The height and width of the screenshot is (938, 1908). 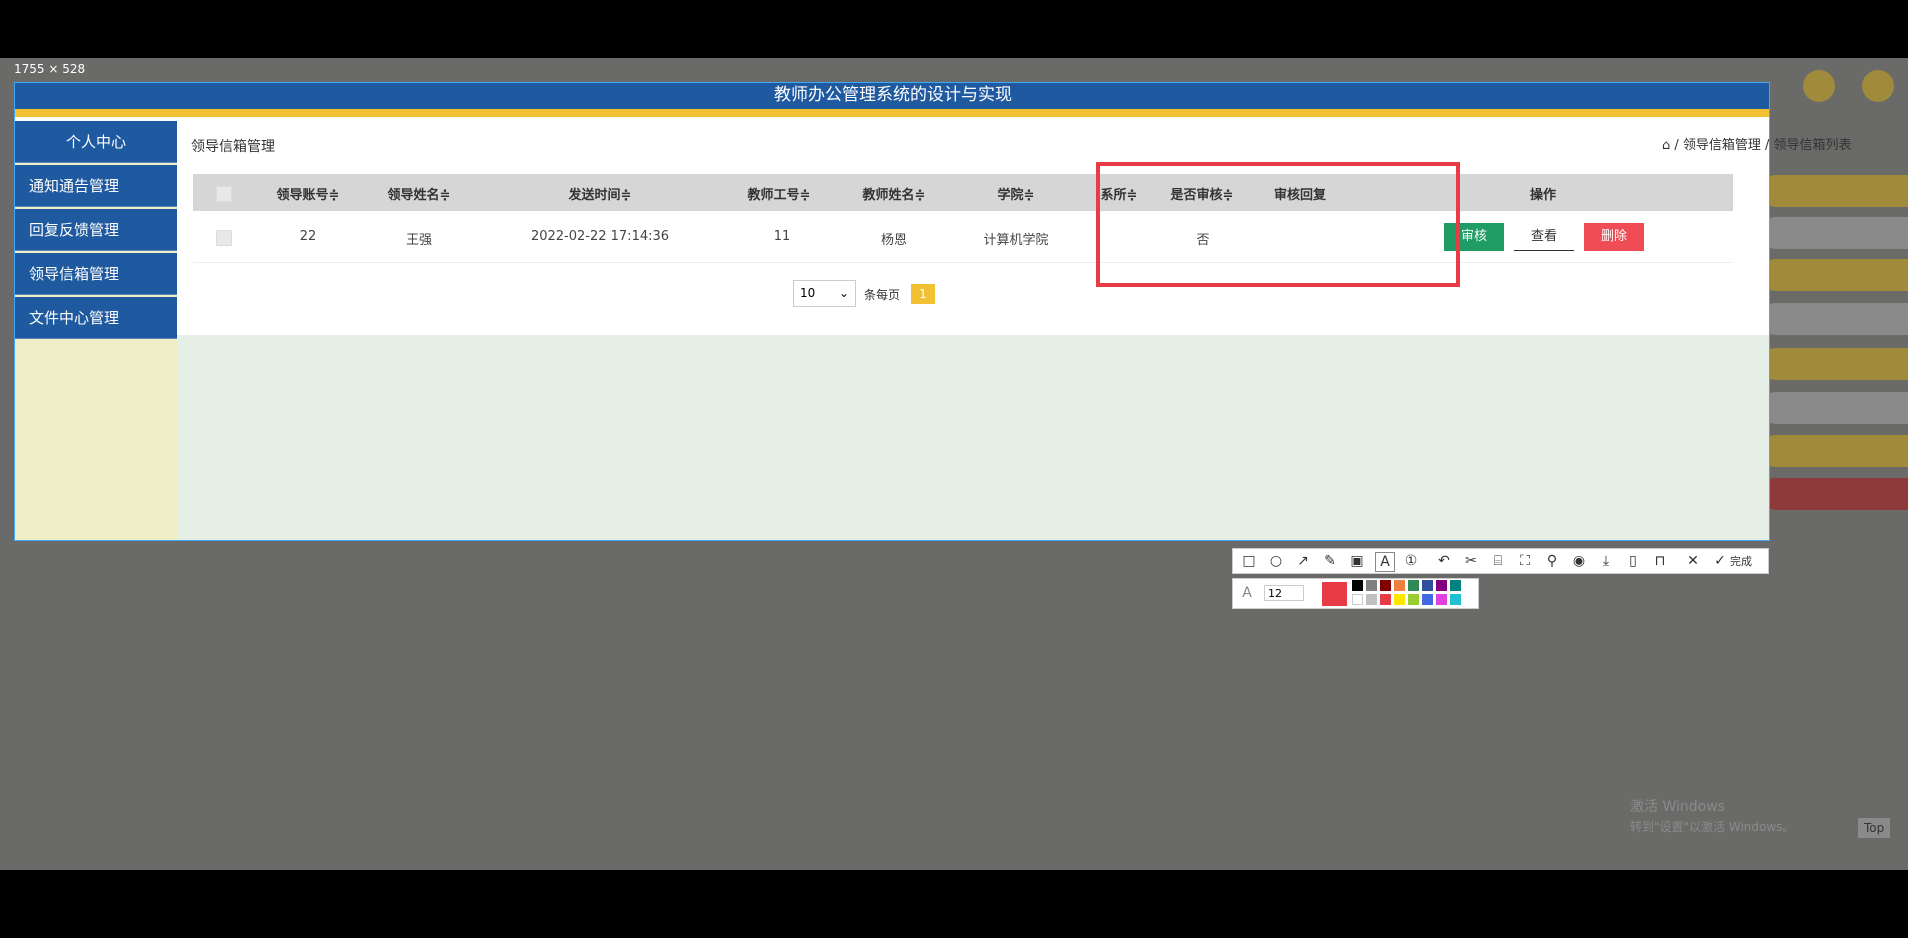 What do you see at coordinates (96, 274) in the screenshot?
I see `sidebar-item-mailbox: 领导信箱管理` at bounding box center [96, 274].